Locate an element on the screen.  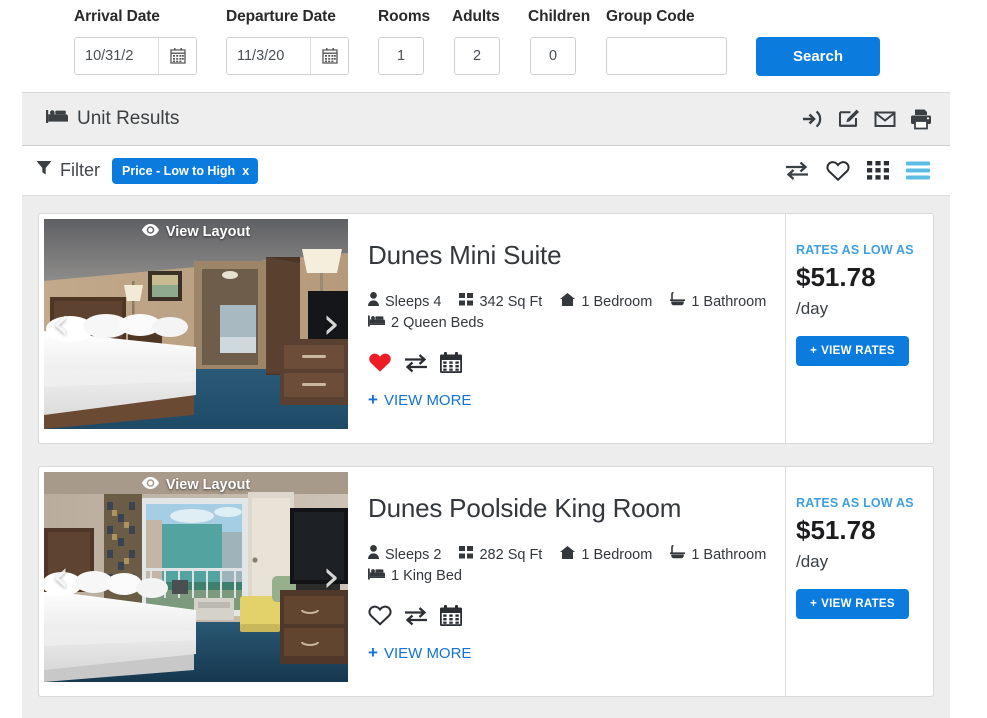
spec-size: 342 Sq Ft is located at coordinates (500, 302).